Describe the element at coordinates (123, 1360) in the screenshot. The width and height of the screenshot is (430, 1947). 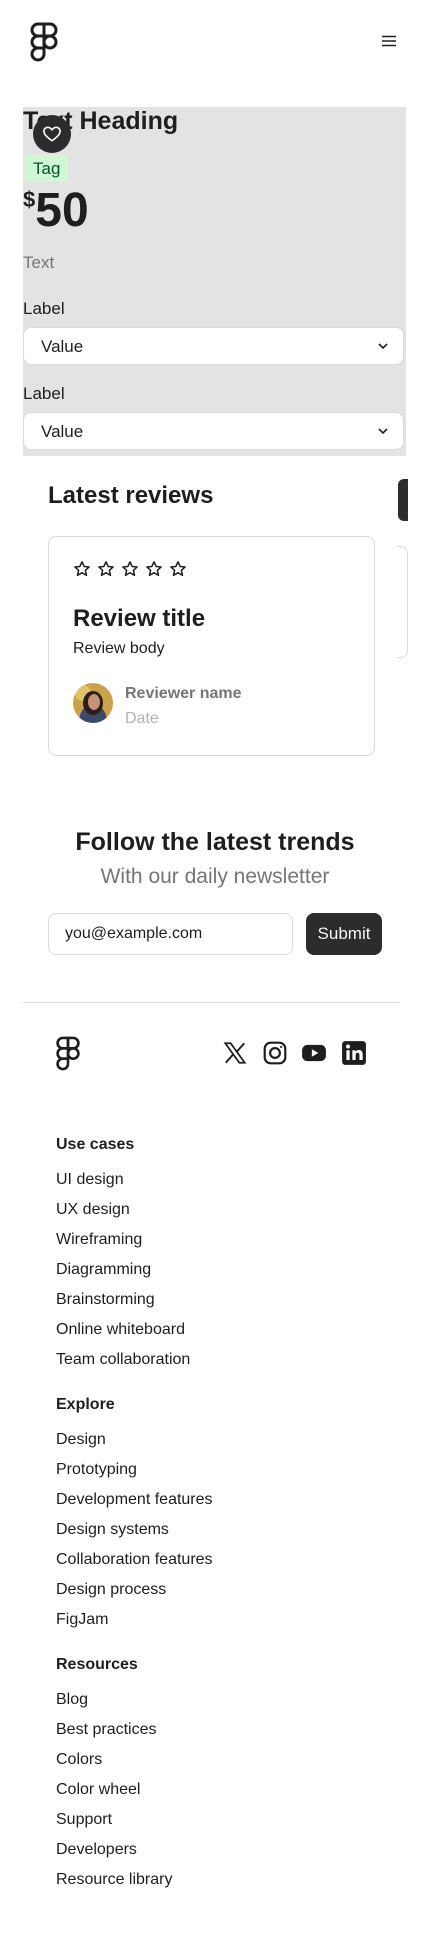
I see `footer-link: Team collaboration` at that location.